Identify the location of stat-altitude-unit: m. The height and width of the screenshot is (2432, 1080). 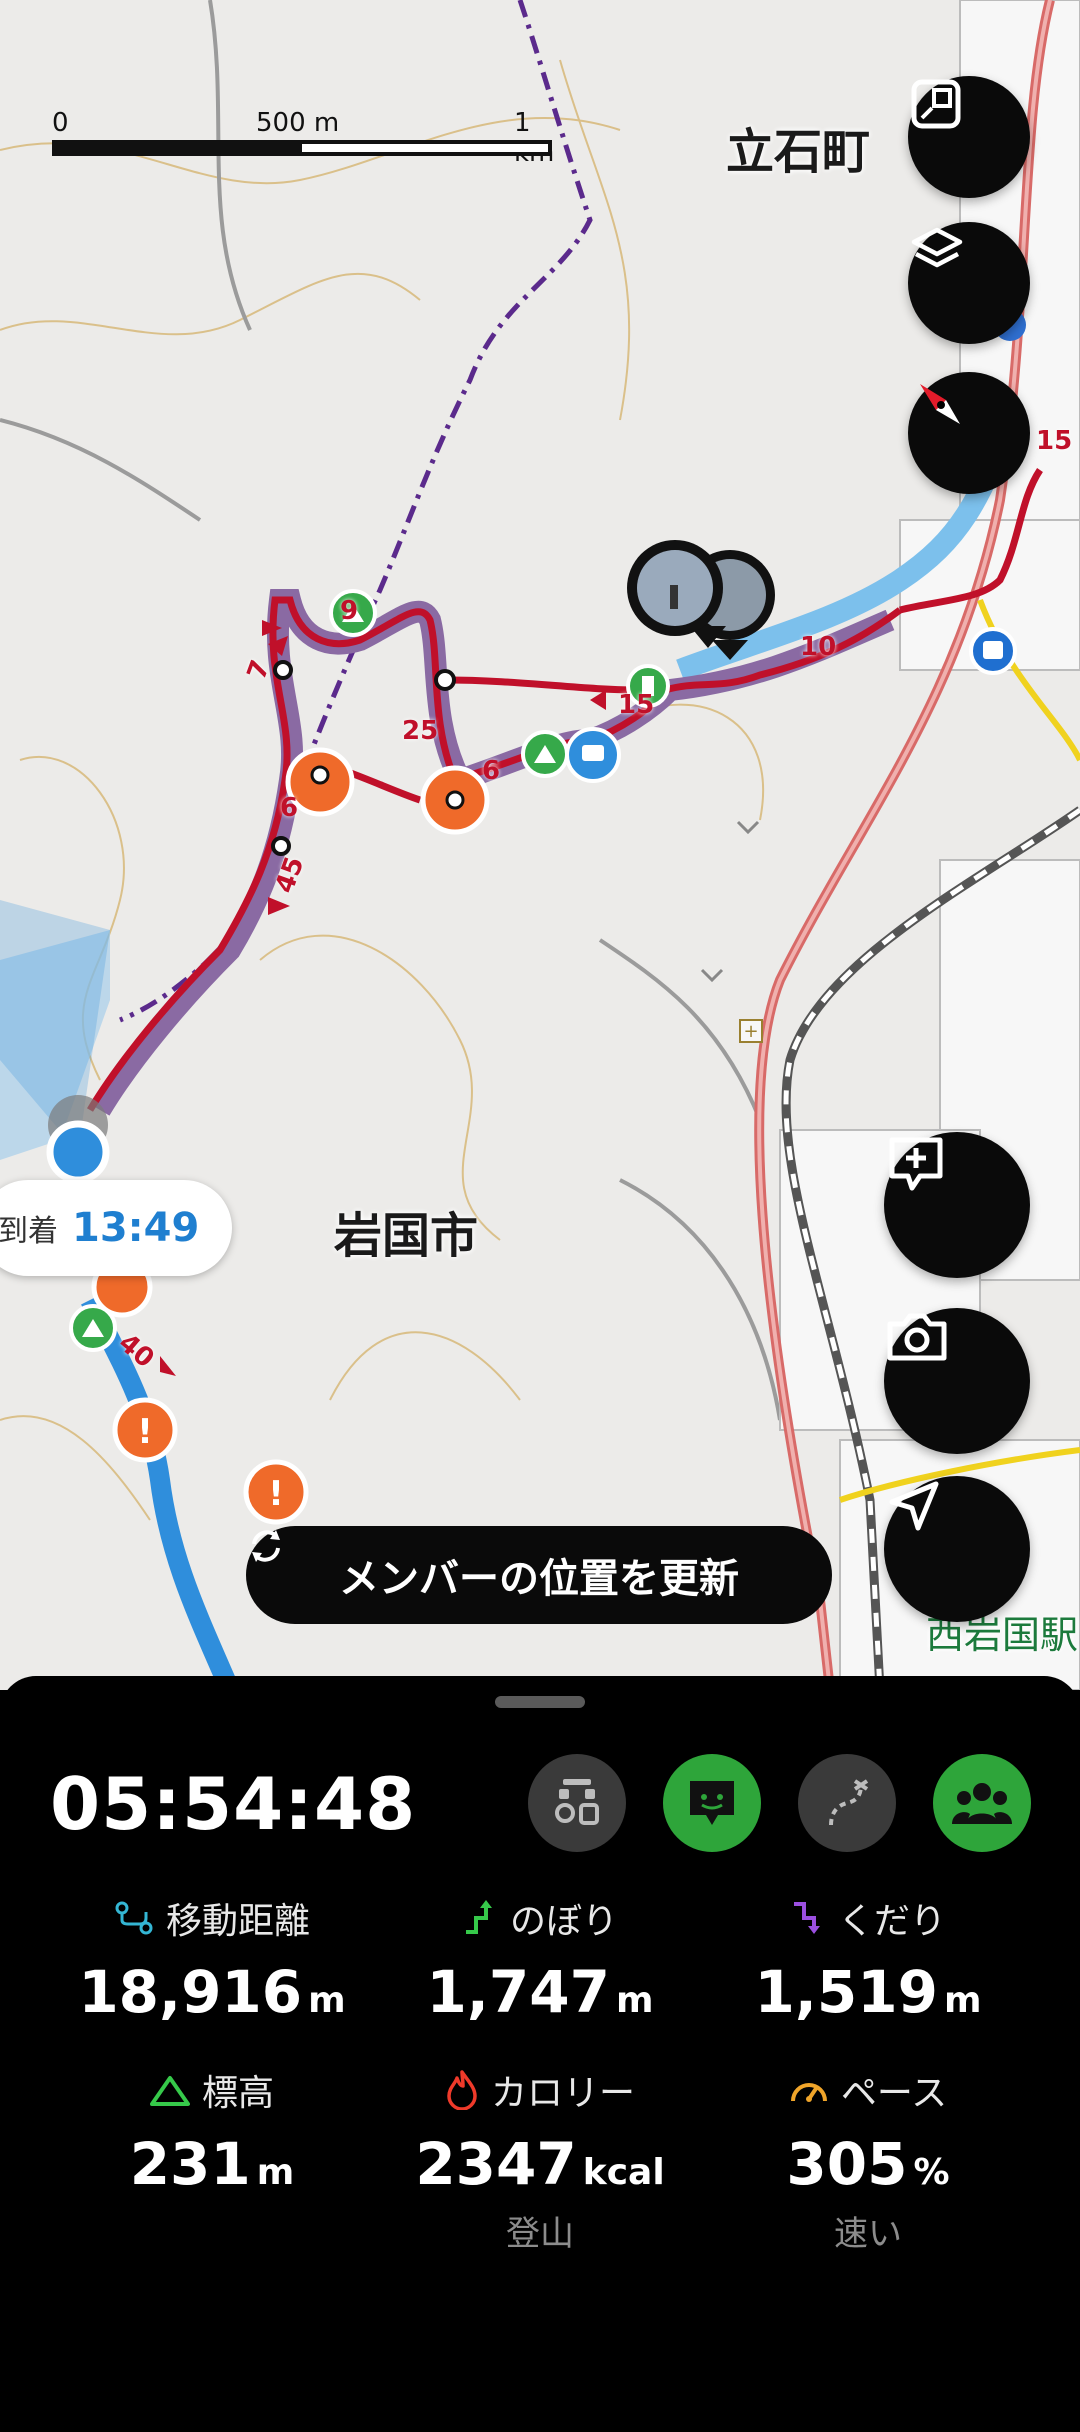
(275, 2172).